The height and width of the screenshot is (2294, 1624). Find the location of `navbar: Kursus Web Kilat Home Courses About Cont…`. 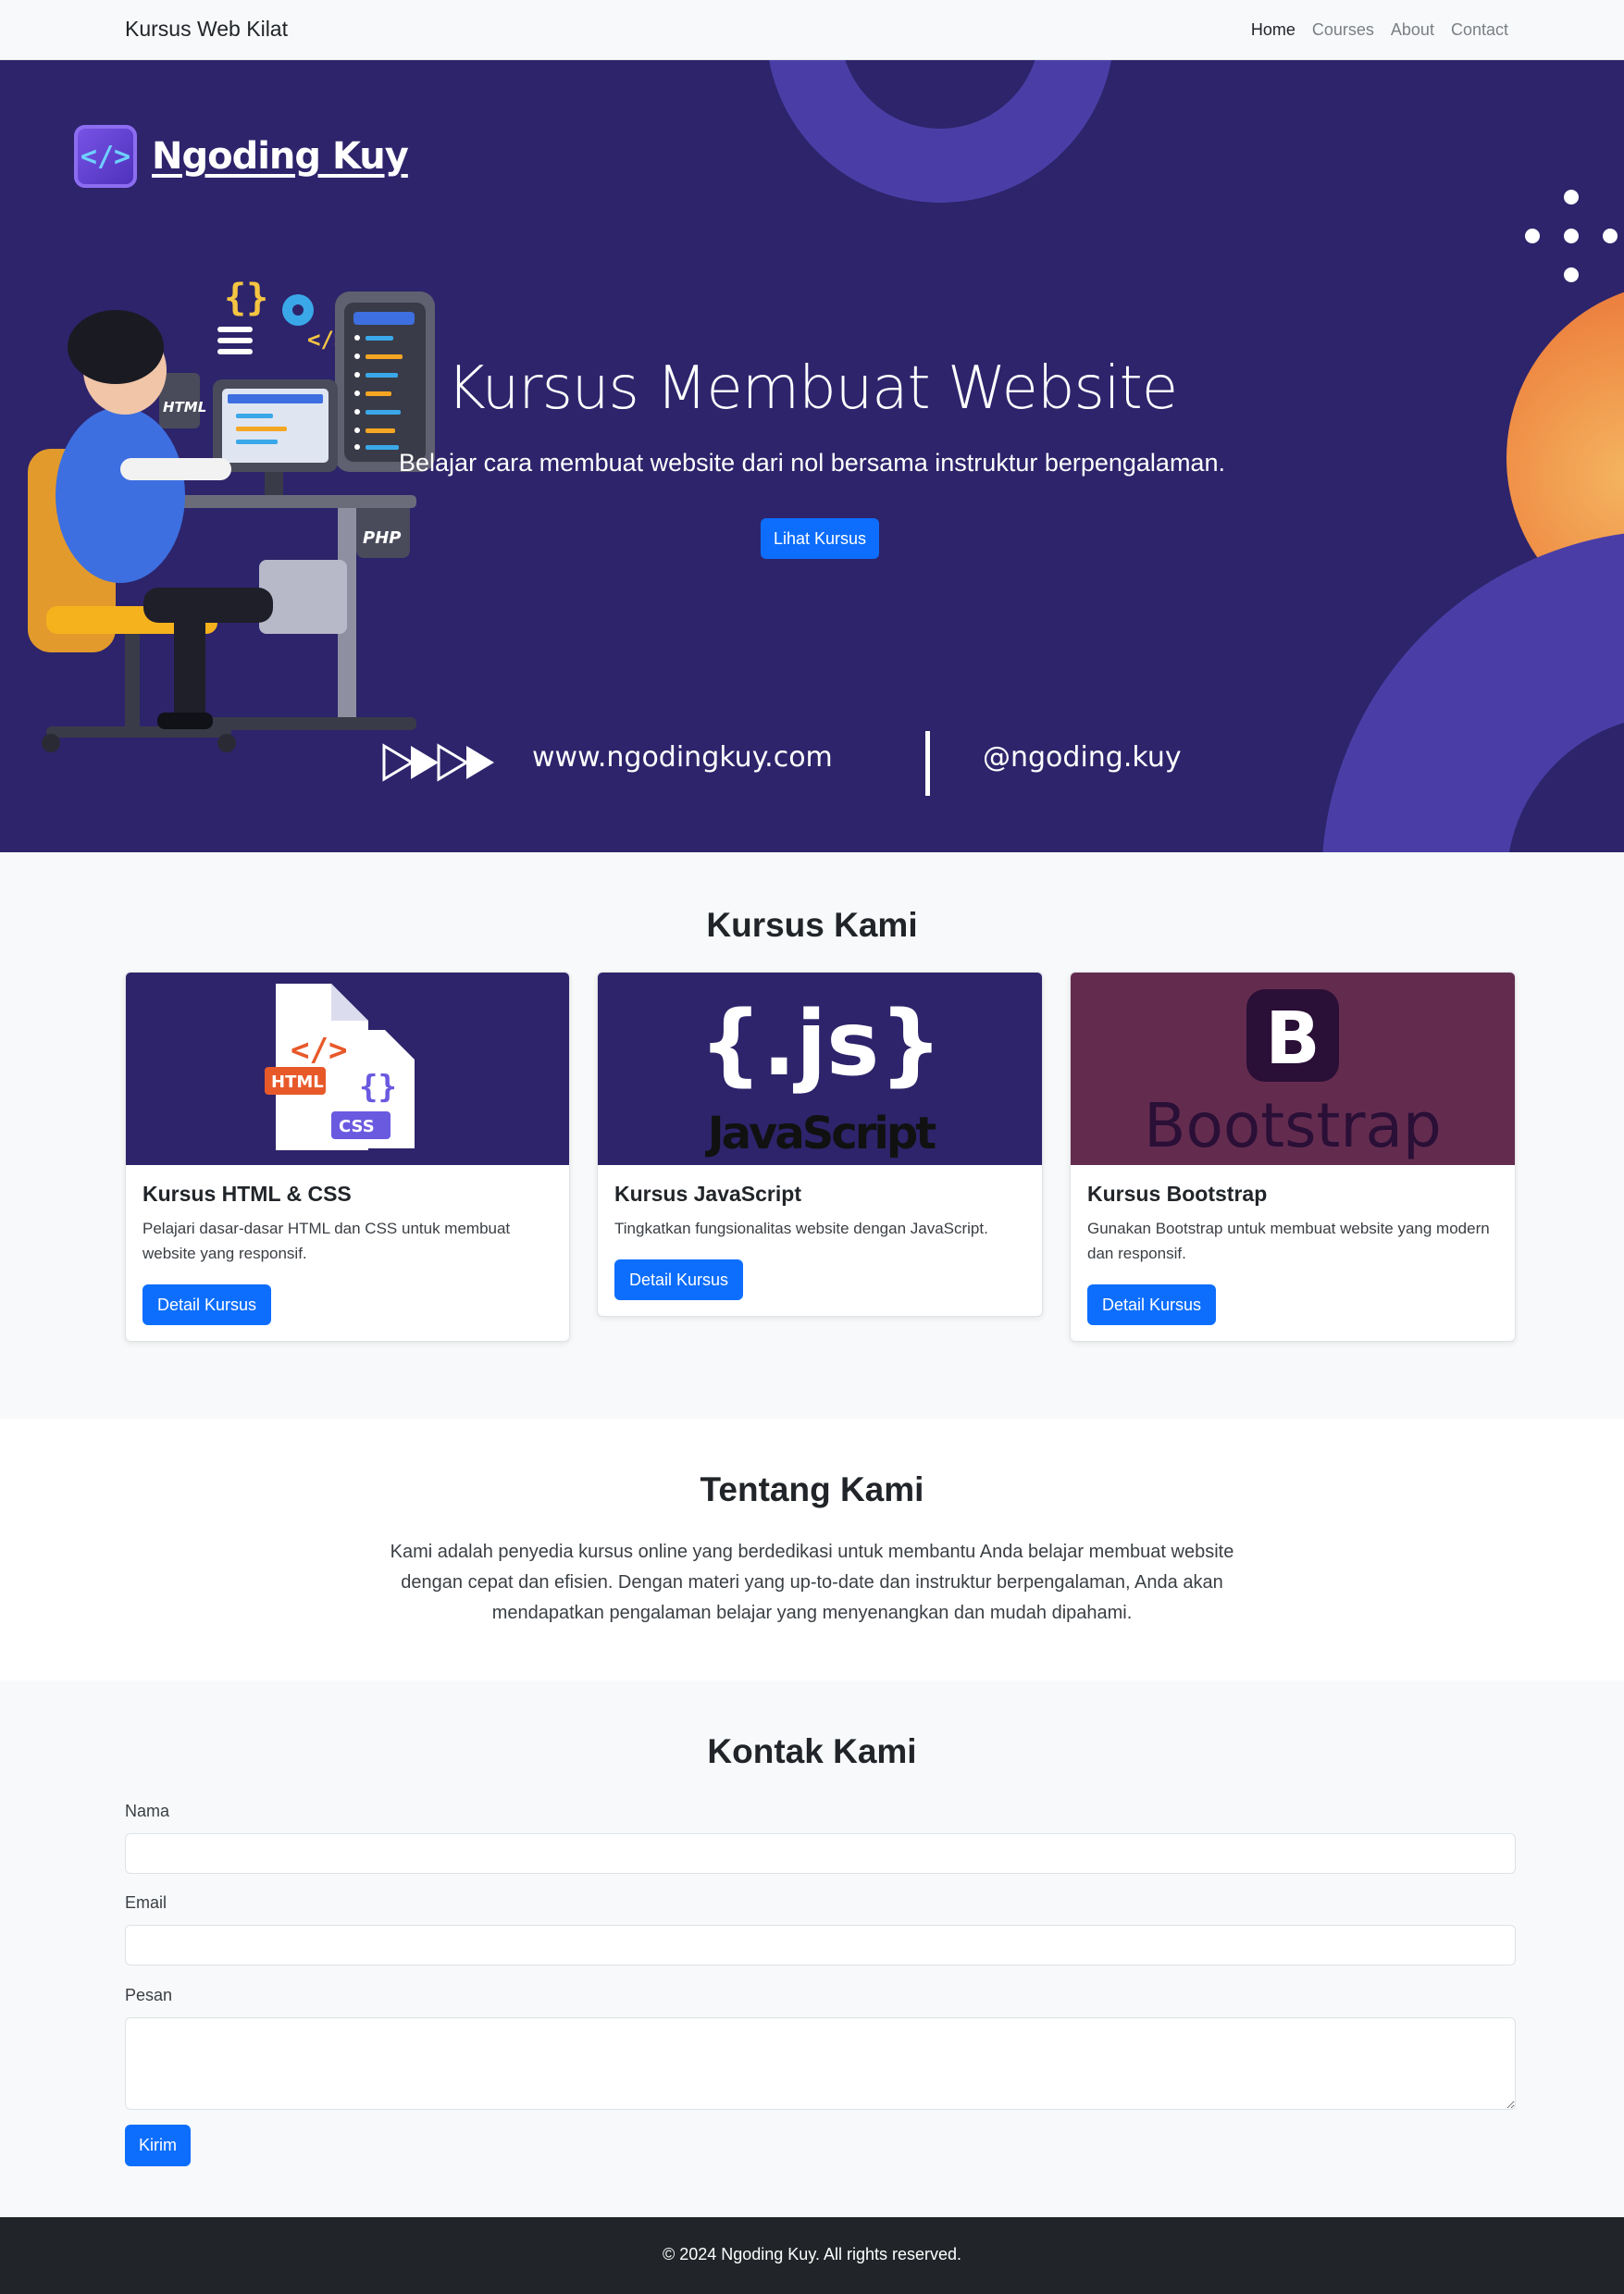

navbar: Kursus Web Kilat Home Courses About Cont… is located at coordinates (812, 30).